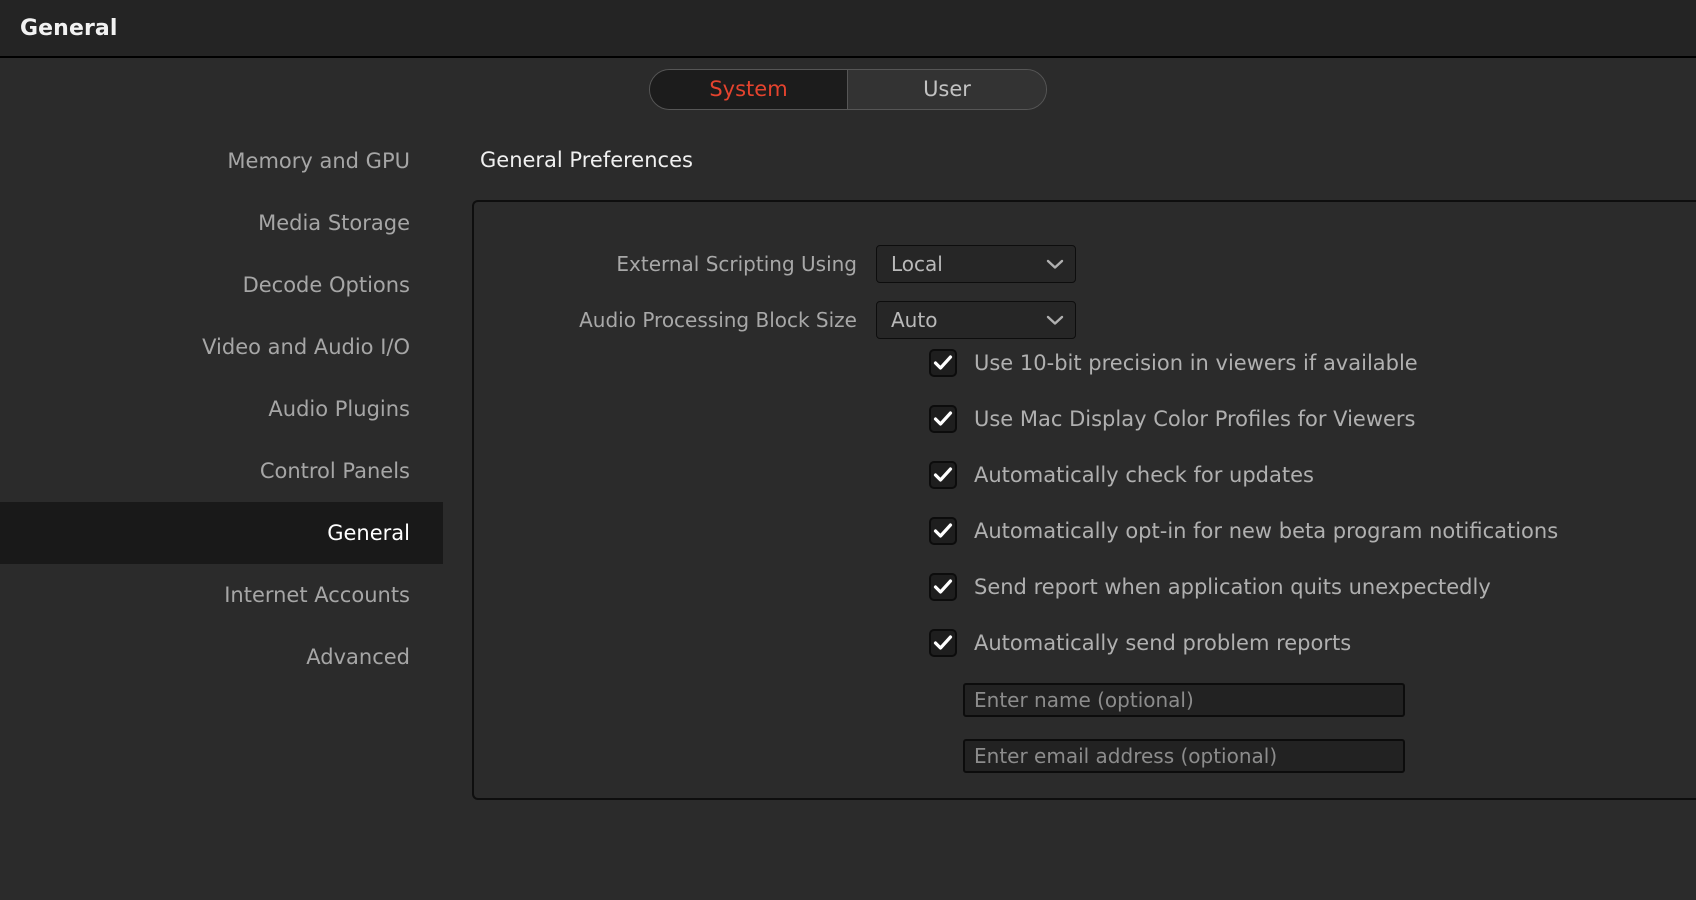 This screenshot has width=1696, height=900. I want to click on sidebar-item-label: Video and Audio I/O, so click(306, 347).